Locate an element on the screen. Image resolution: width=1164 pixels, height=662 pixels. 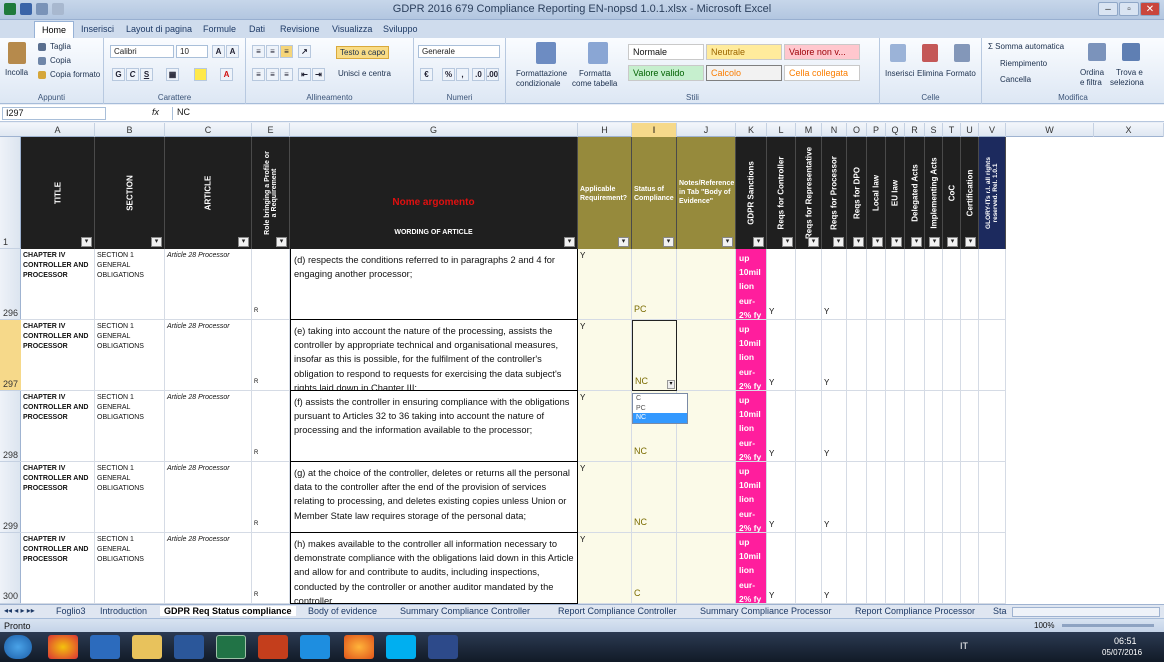
row-header-298: 298 is located at coordinates (10, 426).